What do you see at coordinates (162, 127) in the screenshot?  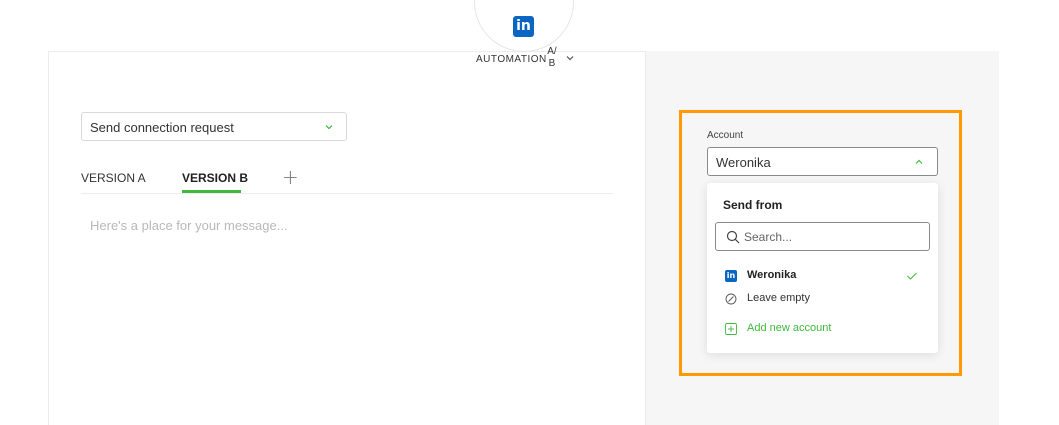 I see `action-type-value: Send connection request` at bounding box center [162, 127].